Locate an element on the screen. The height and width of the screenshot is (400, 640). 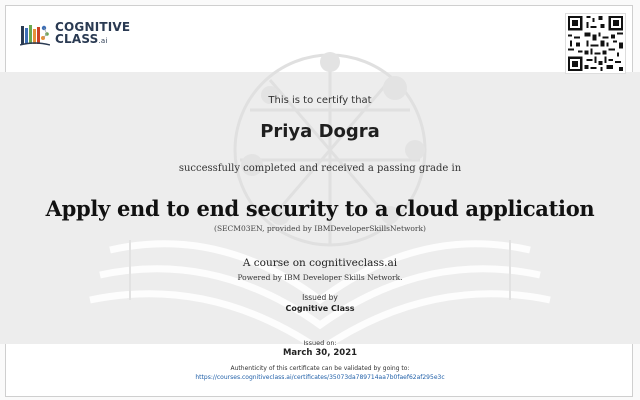
recipient-name: Priya Dogra is located at coordinates (320, 131).